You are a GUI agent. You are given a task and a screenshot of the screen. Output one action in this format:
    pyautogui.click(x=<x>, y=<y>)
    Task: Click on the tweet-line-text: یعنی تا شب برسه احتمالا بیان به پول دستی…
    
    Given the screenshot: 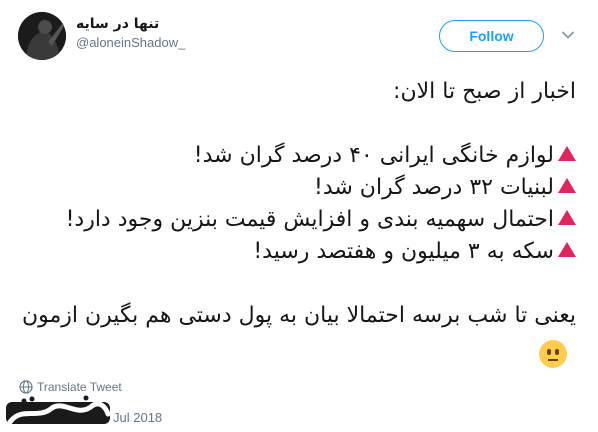 What is the action you would take?
    pyautogui.click(x=298, y=315)
    